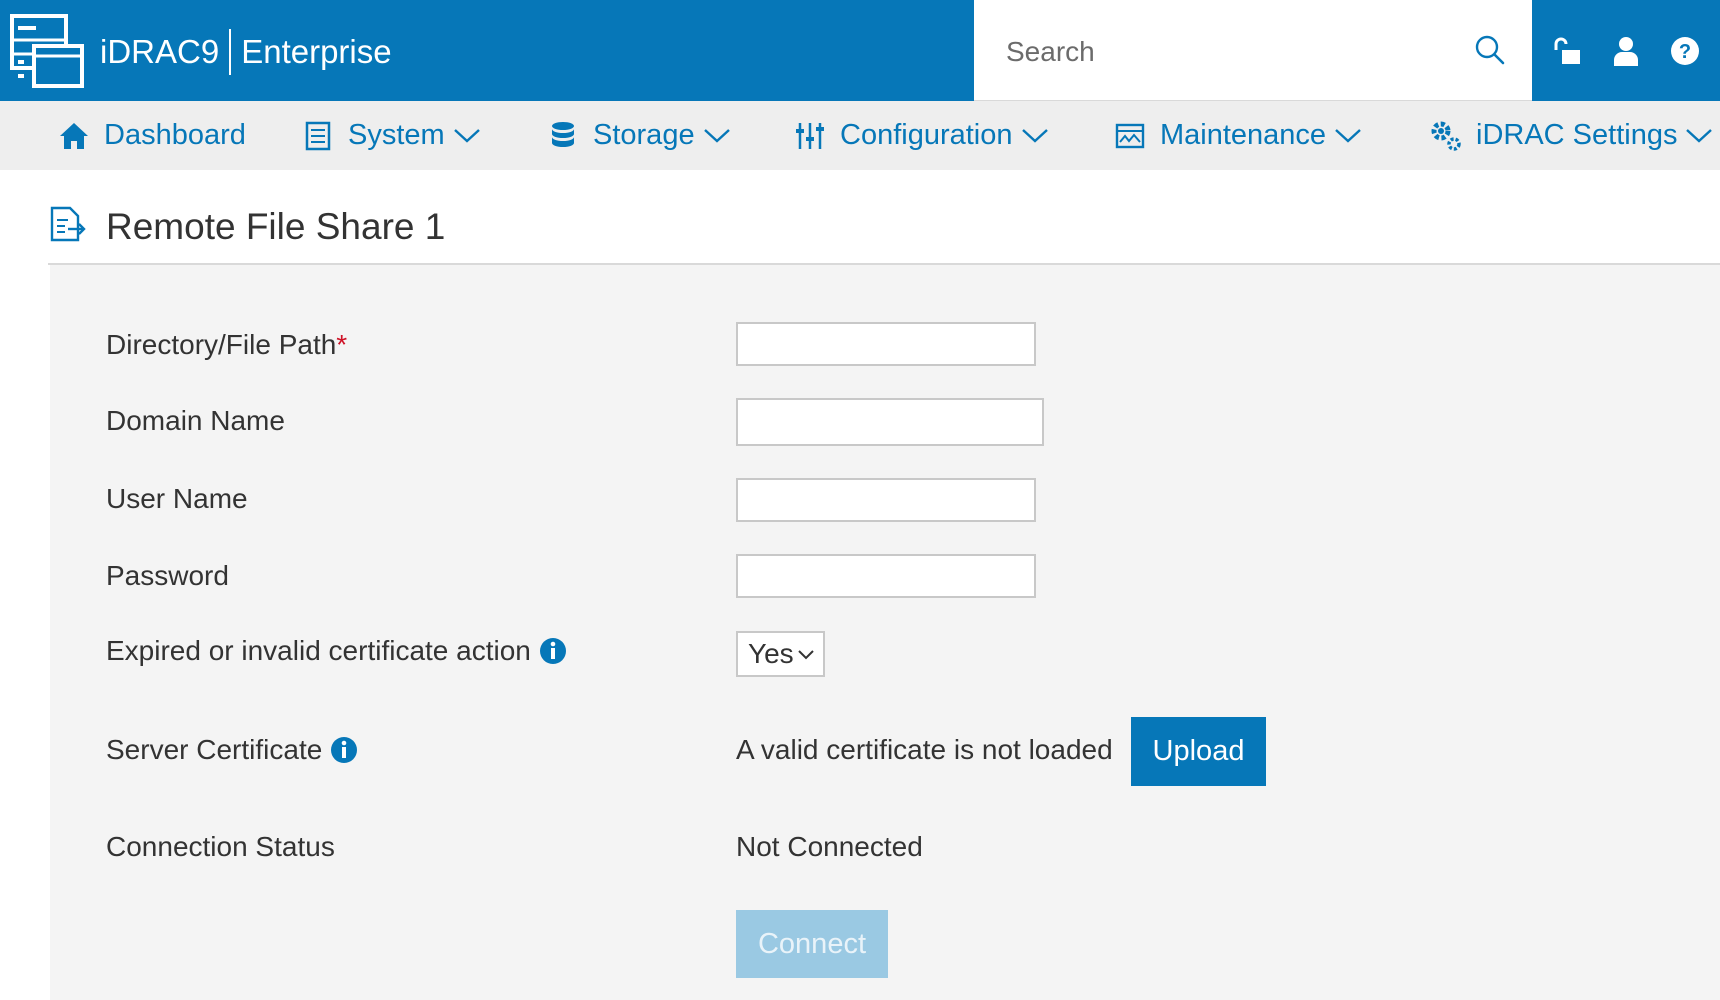  What do you see at coordinates (884, 217) in the screenshot?
I see `page-header: Remote File Share 1` at bounding box center [884, 217].